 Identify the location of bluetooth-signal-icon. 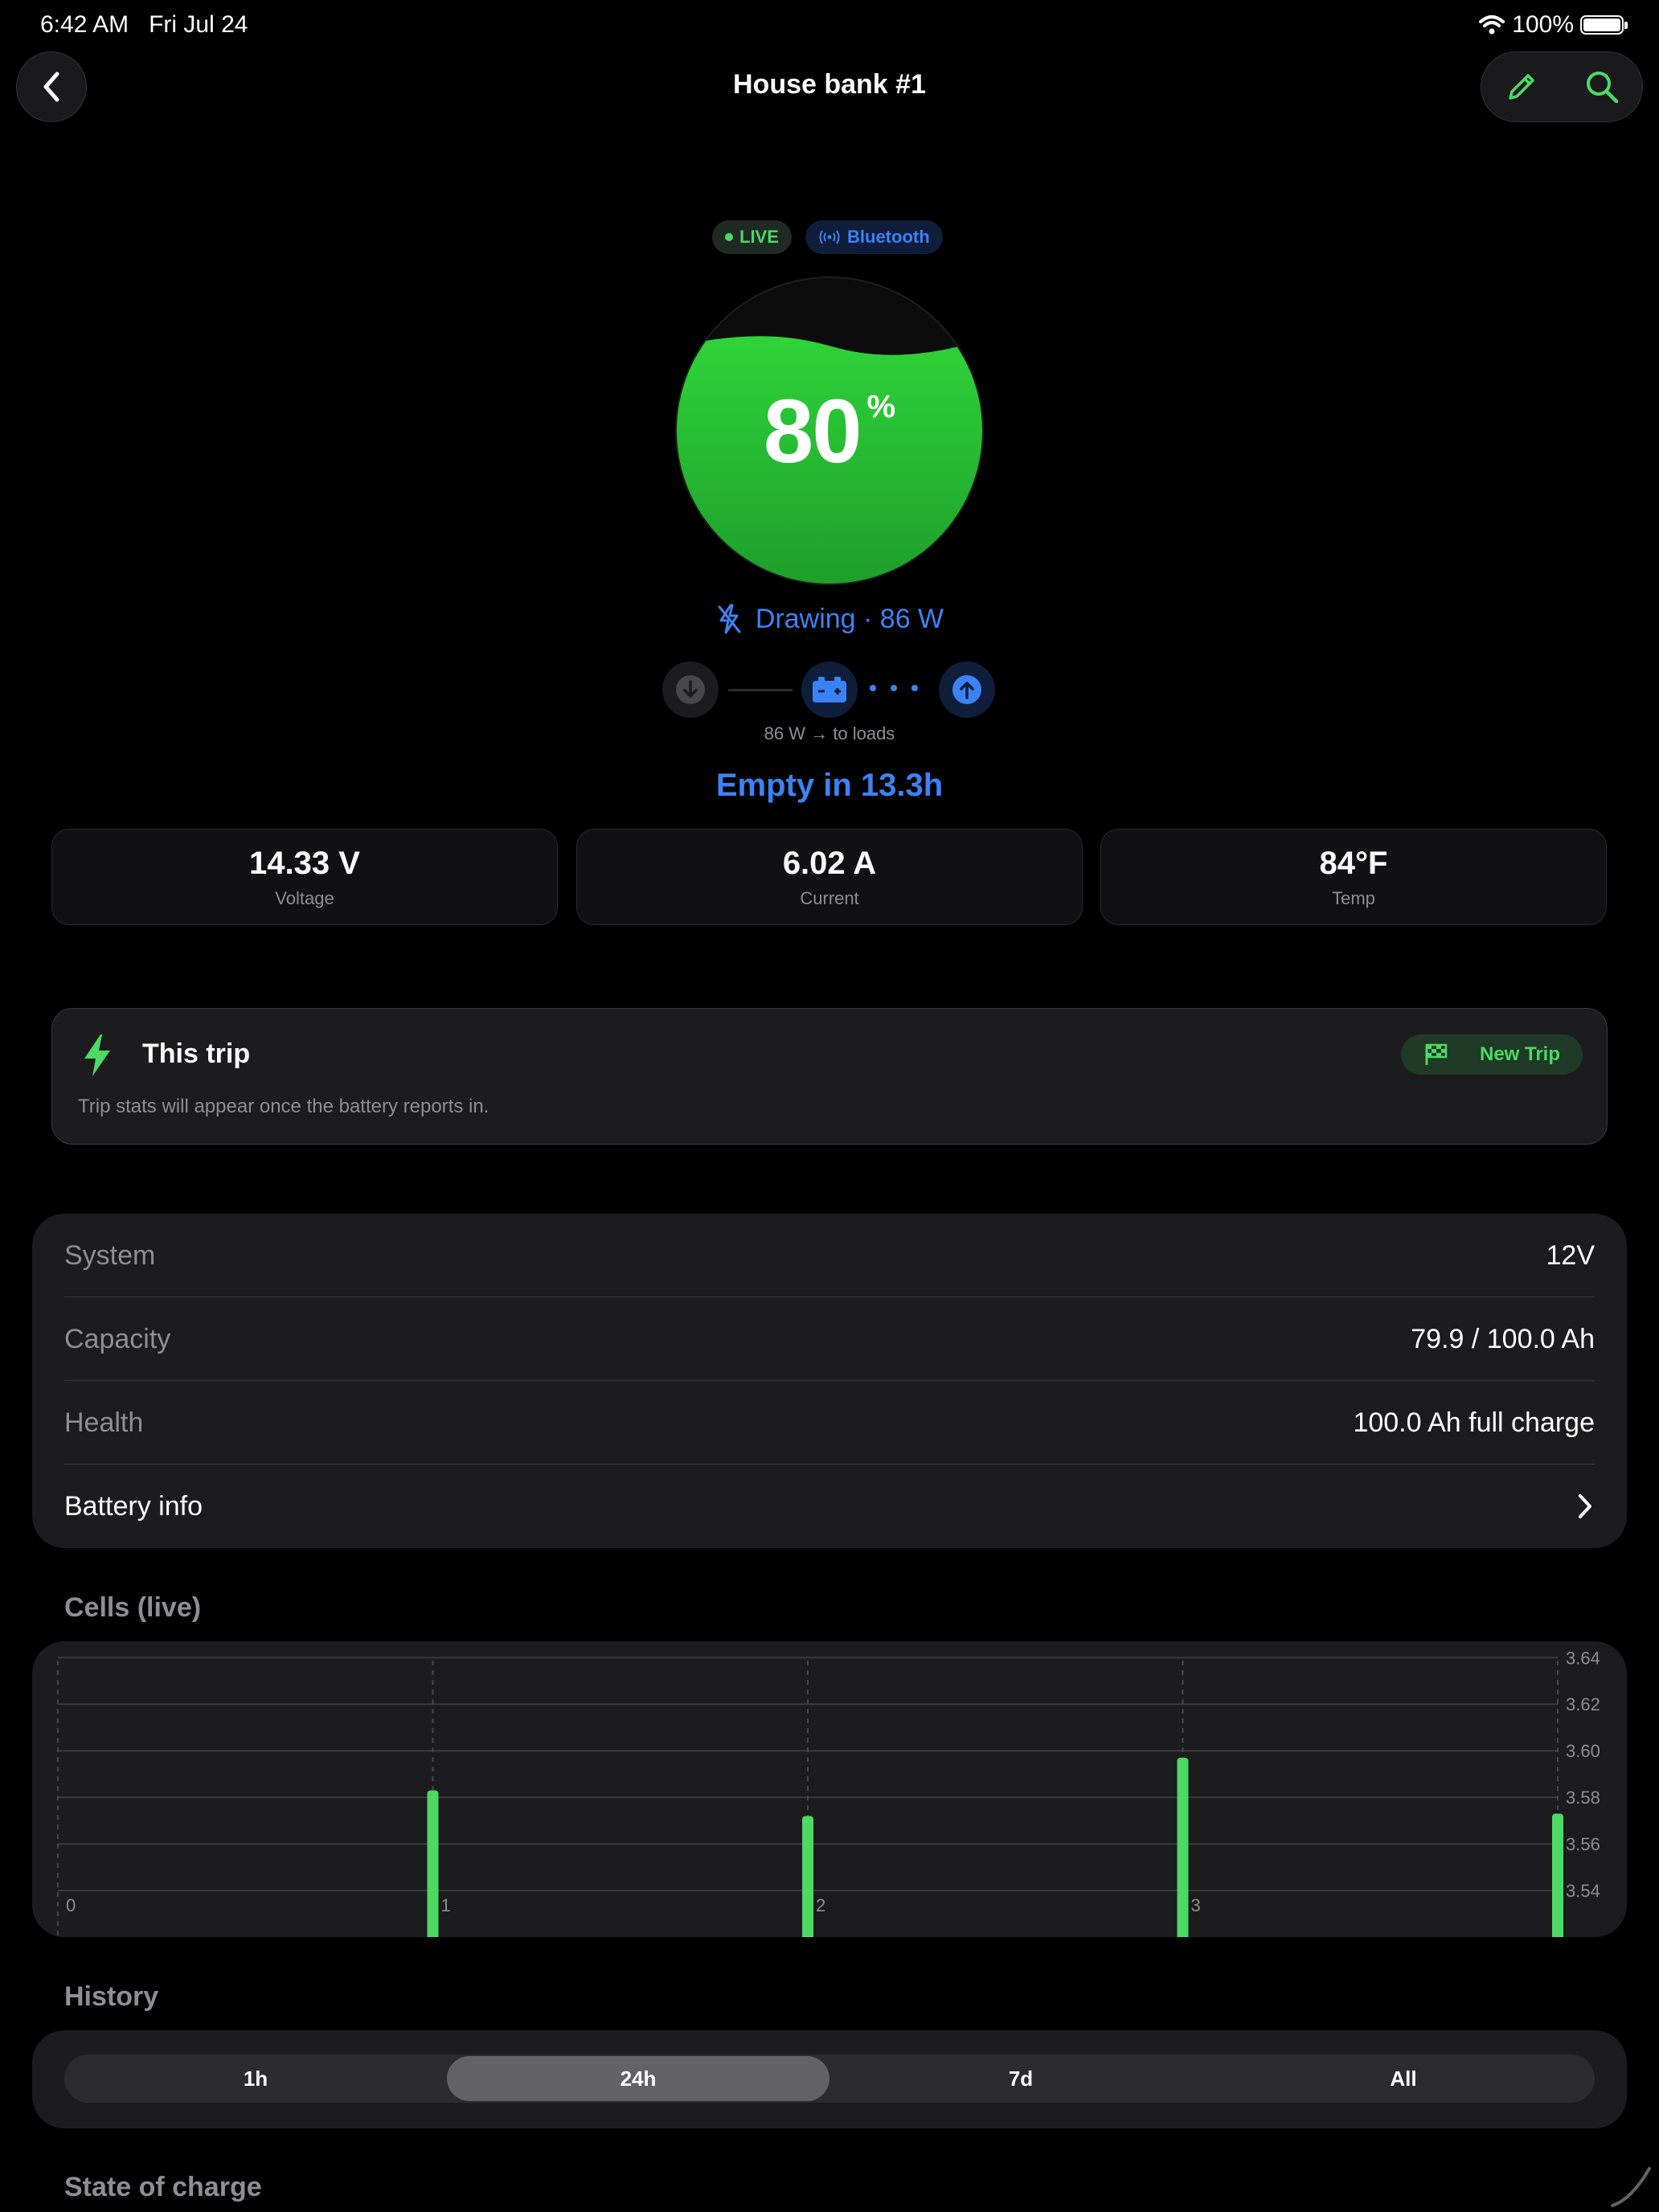
(829, 237).